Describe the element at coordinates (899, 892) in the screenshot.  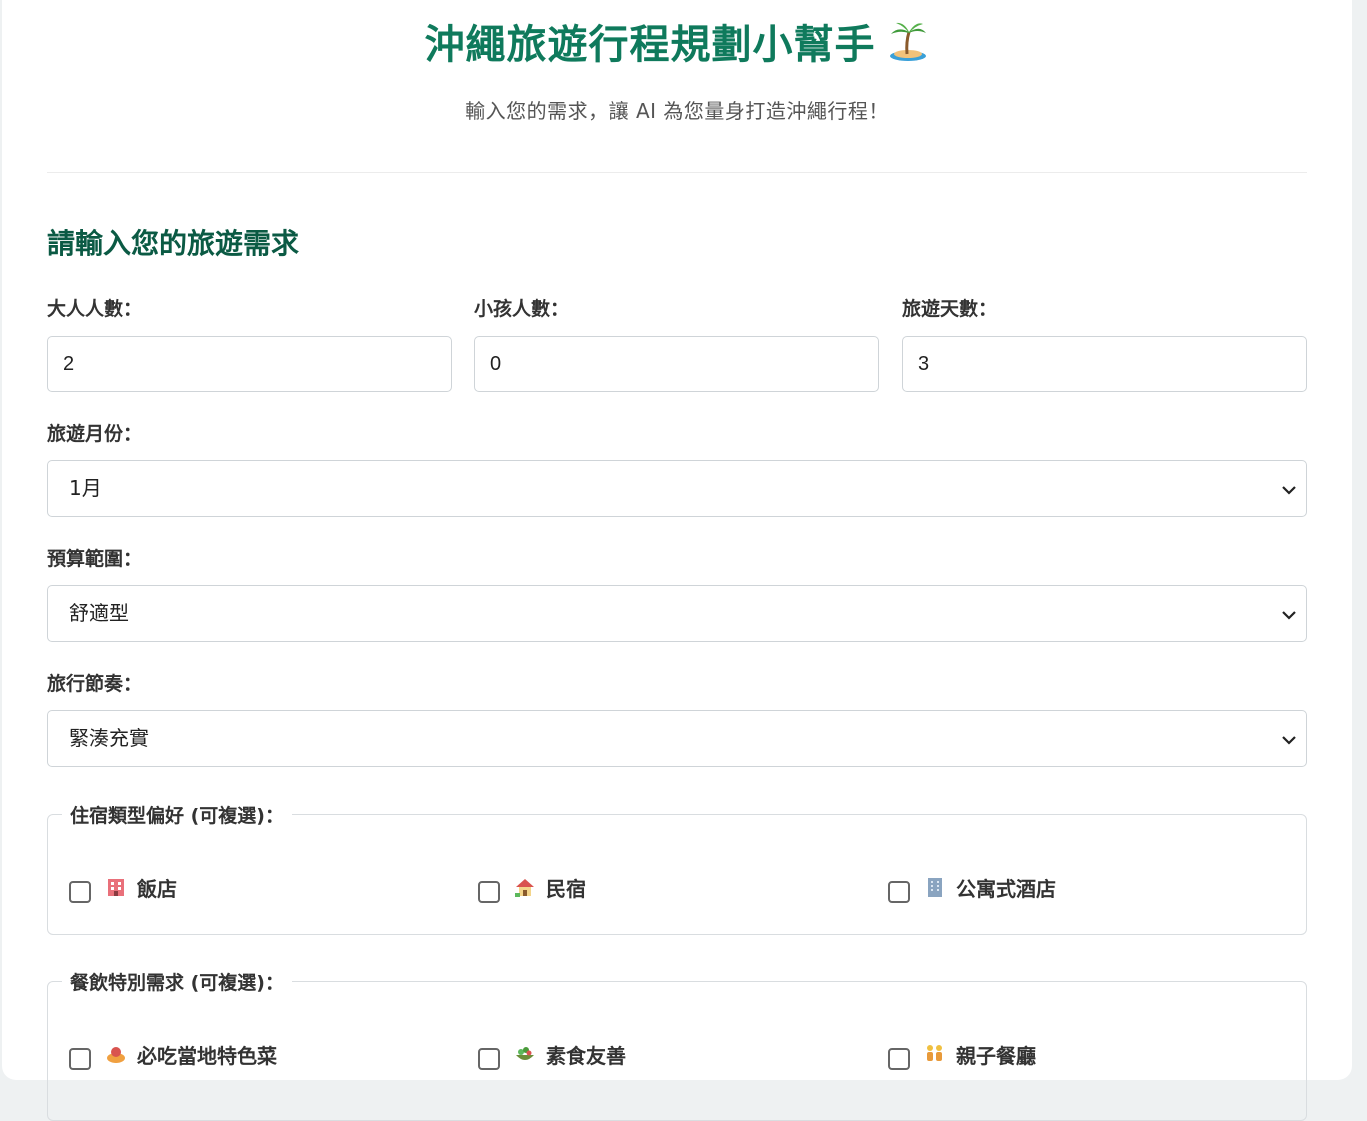
I see `apartment-checkbox` at that location.